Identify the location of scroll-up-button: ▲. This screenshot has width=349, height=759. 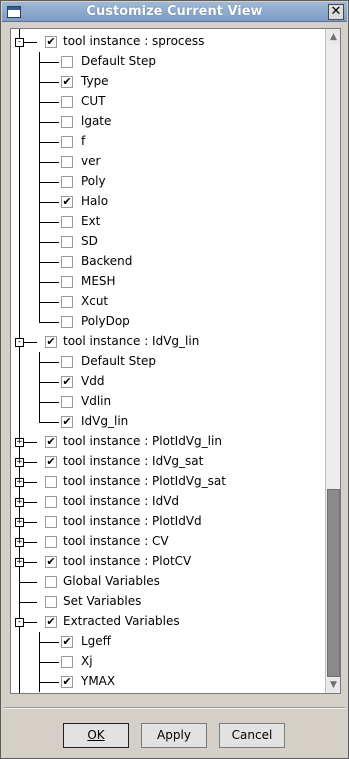
(333, 37).